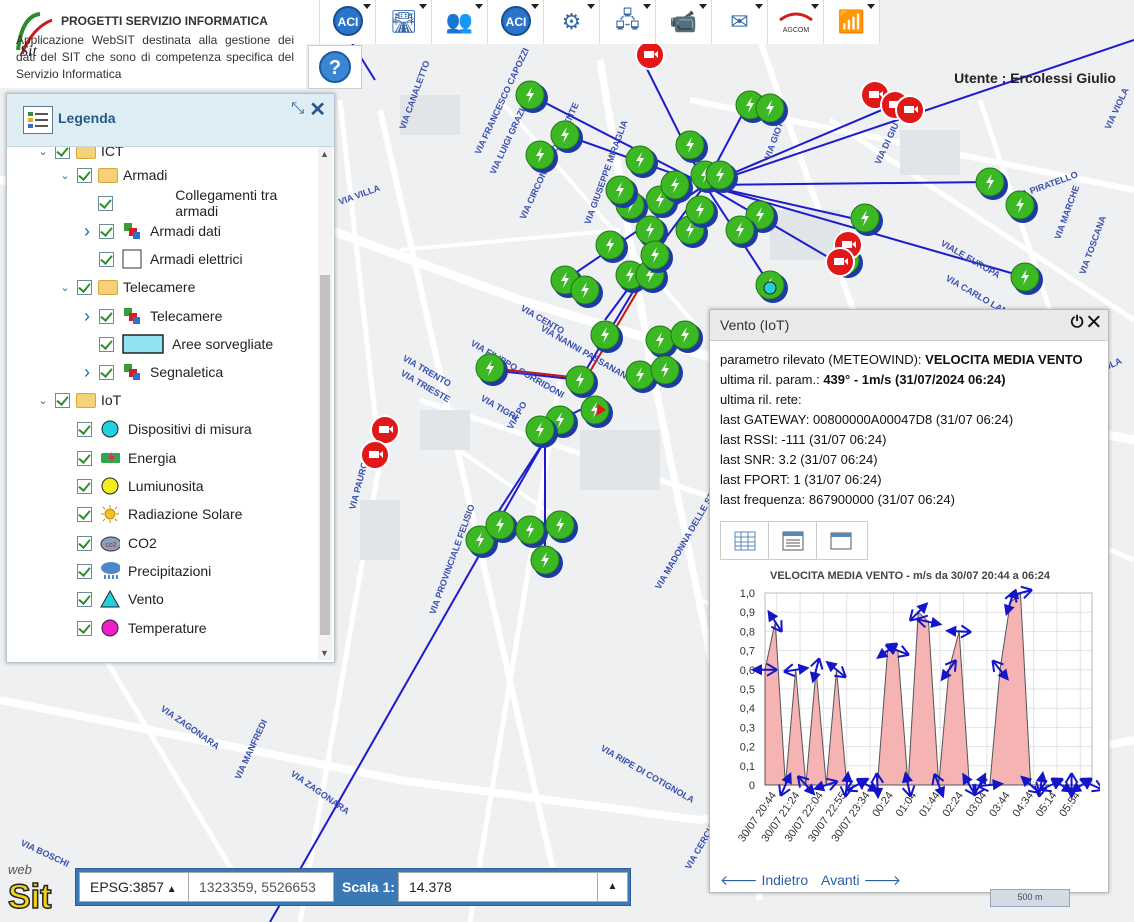  What do you see at coordinates (852, 22) in the screenshot?
I see `wifi-button: 📶` at bounding box center [852, 22].